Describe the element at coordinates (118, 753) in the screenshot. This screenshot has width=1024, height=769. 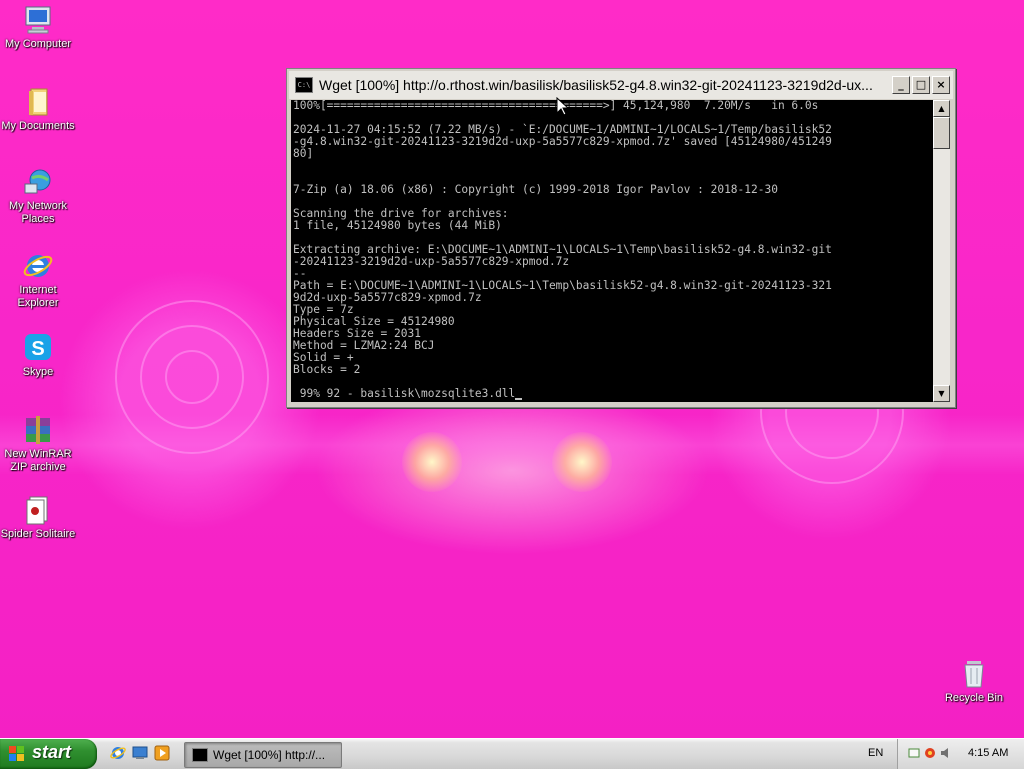
I see `quicklaunch-internet-explorer-icon` at that location.